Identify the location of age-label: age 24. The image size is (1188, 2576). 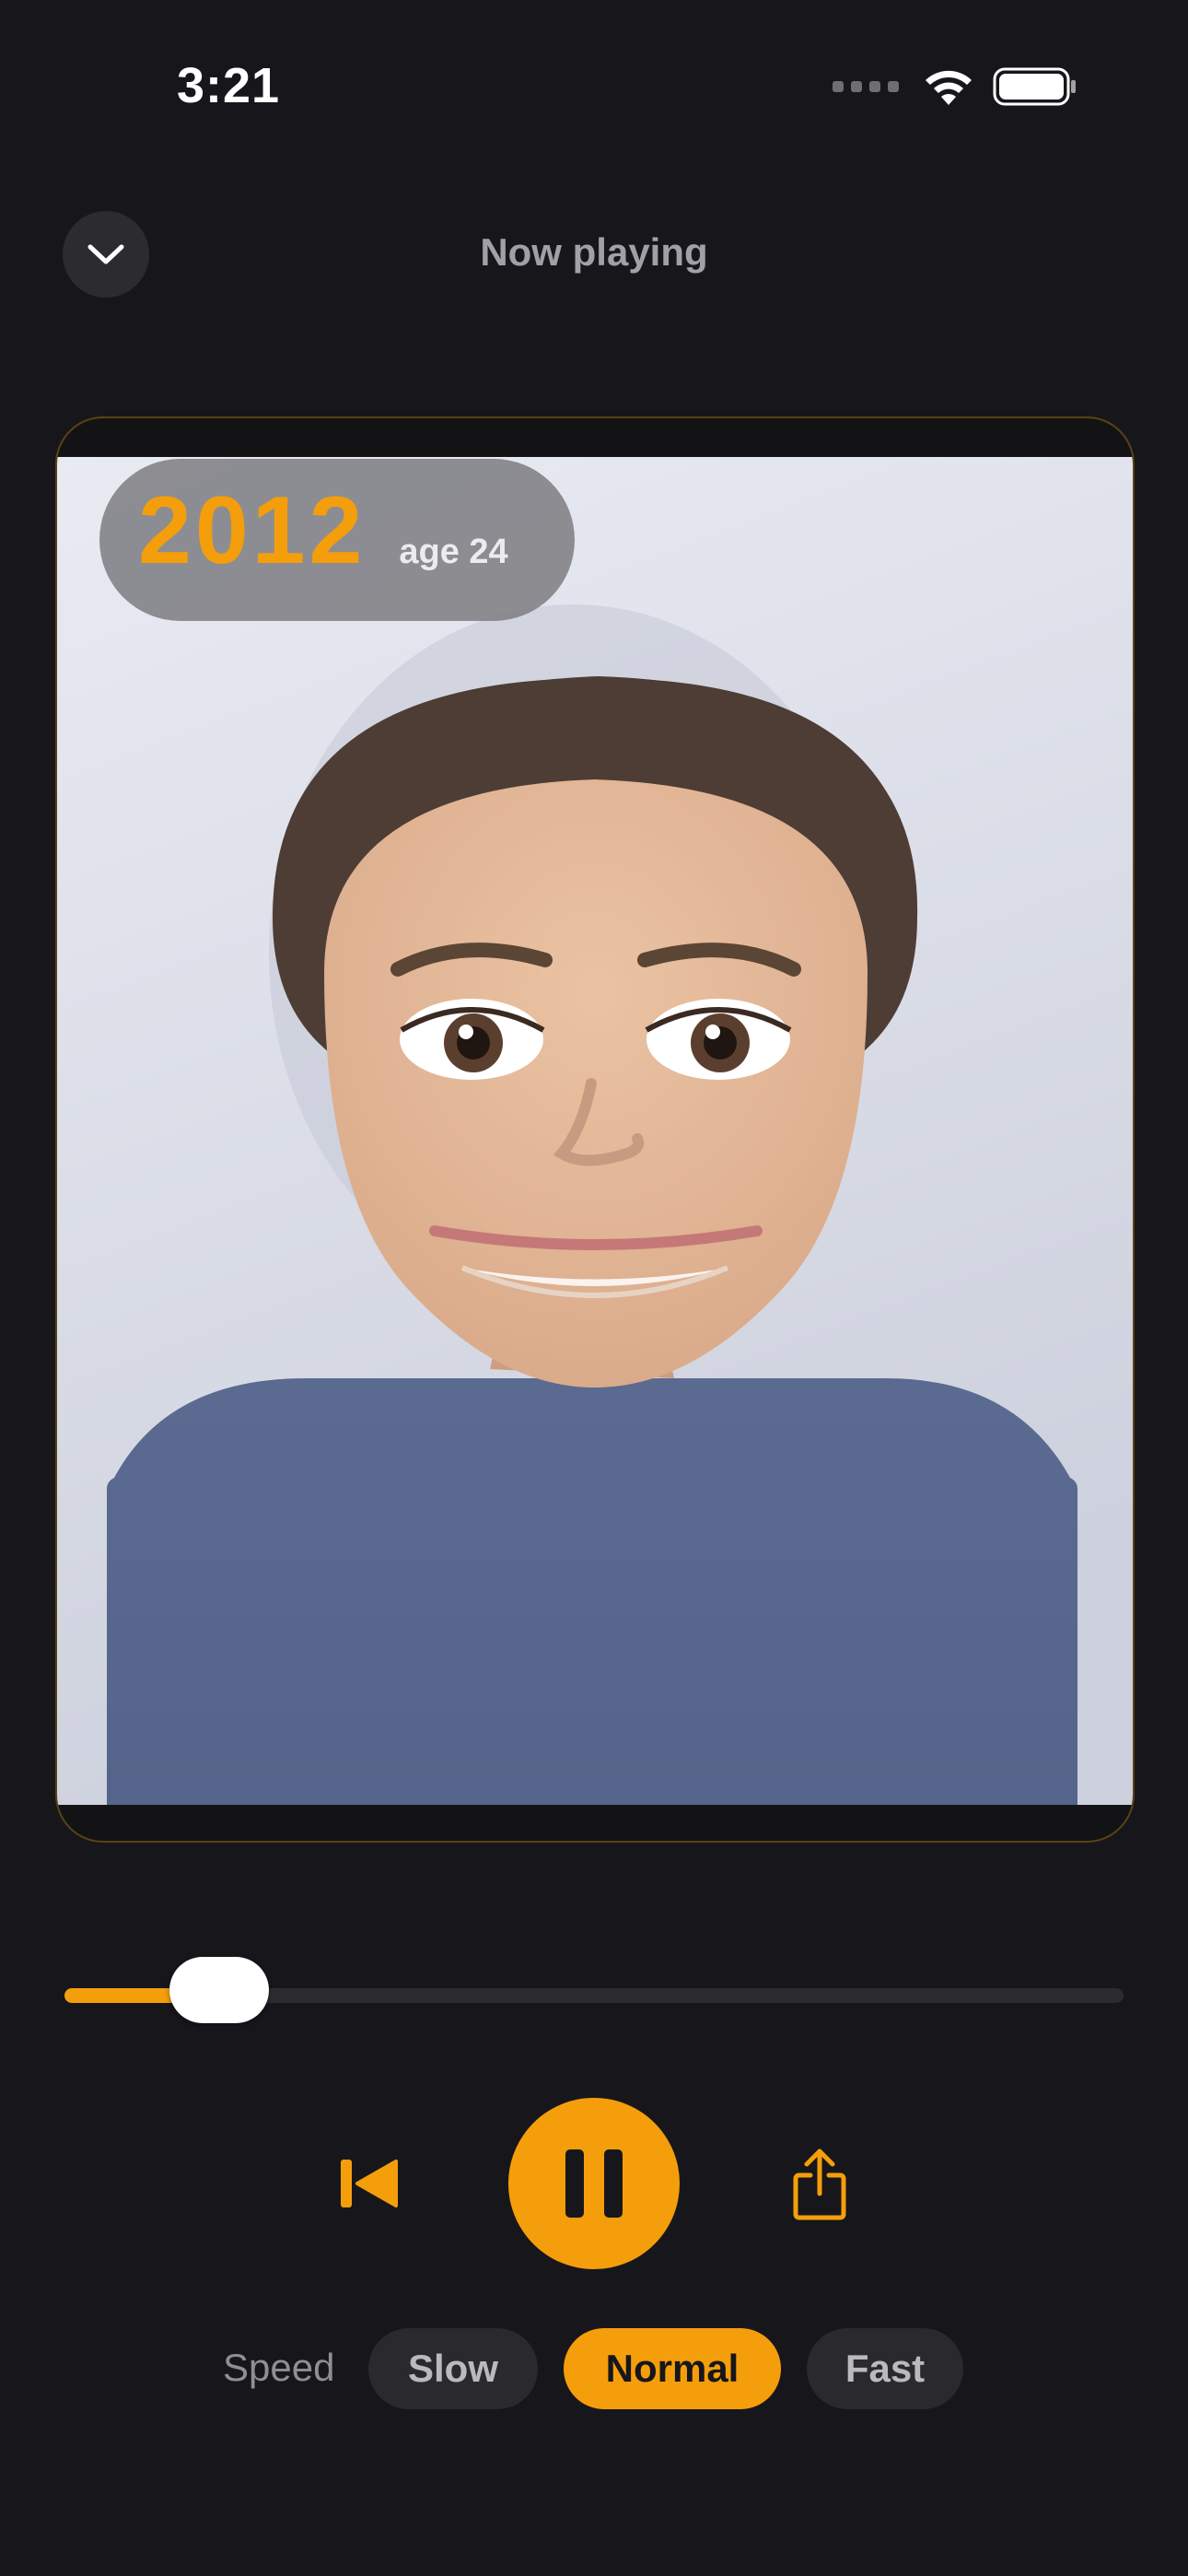
(453, 552).